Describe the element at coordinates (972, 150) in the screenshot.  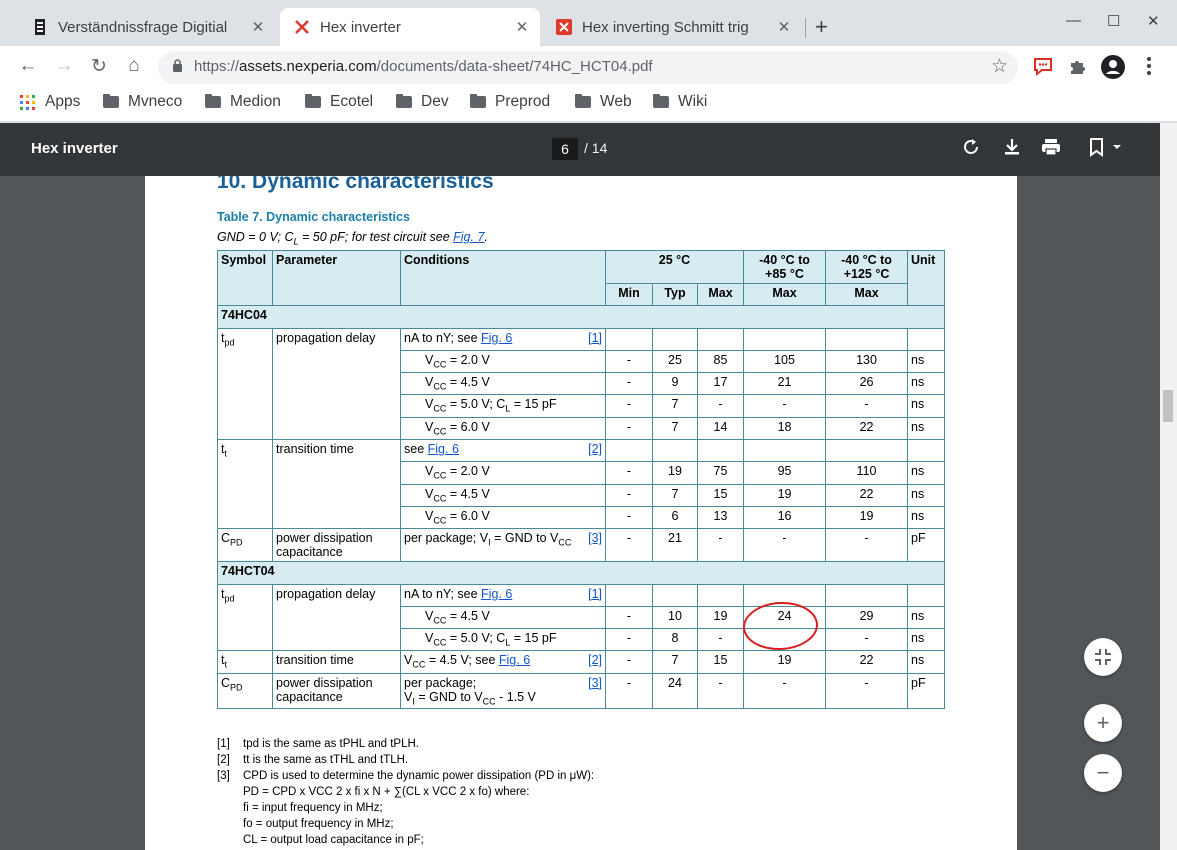
I see `rotate-icon` at that location.